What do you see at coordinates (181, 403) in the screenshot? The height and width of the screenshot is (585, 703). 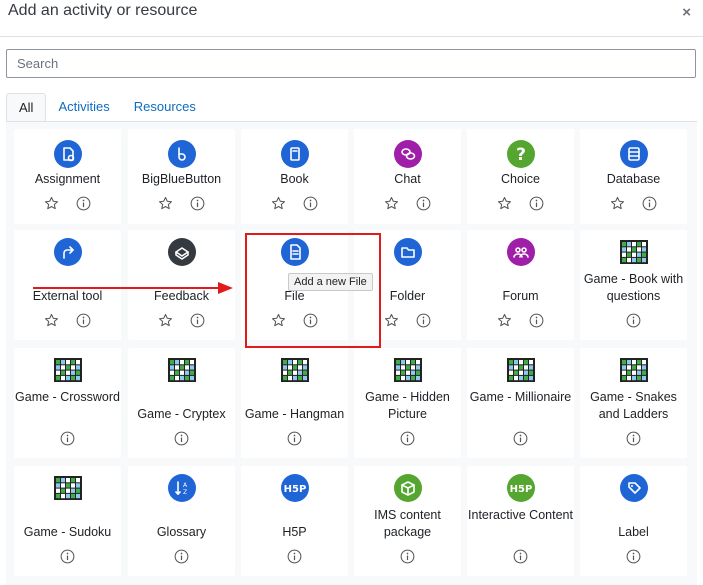 I see `tile-game-cryptex: Game - Cryptex` at bounding box center [181, 403].